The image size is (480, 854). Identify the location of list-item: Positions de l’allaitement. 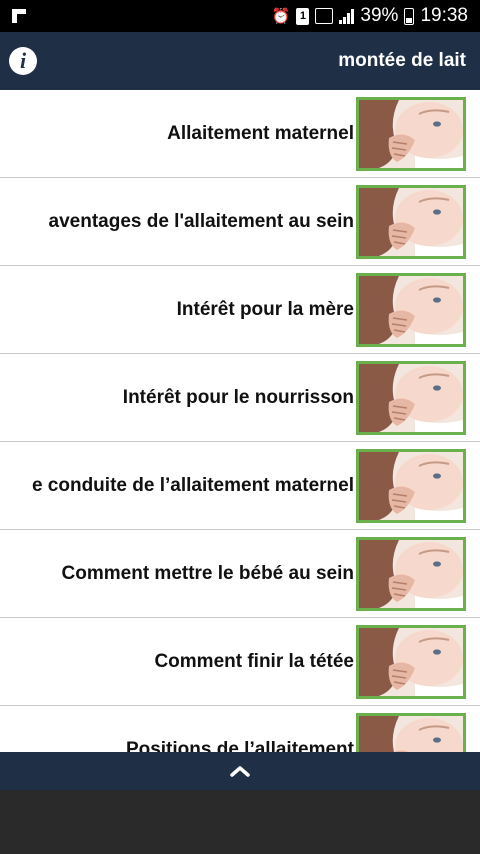
(240, 729).